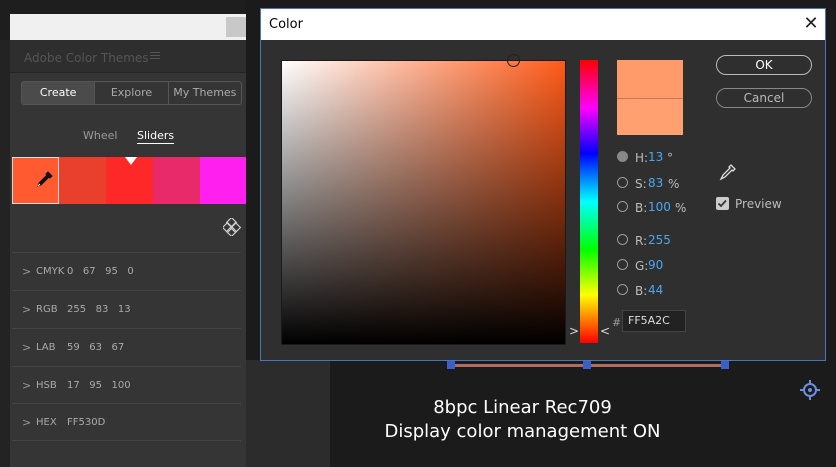 The image size is (836, 467). What do you see at coordinates (622, 182) in the screenshot?
I see `s-radio` at bounding box center [622, 182].